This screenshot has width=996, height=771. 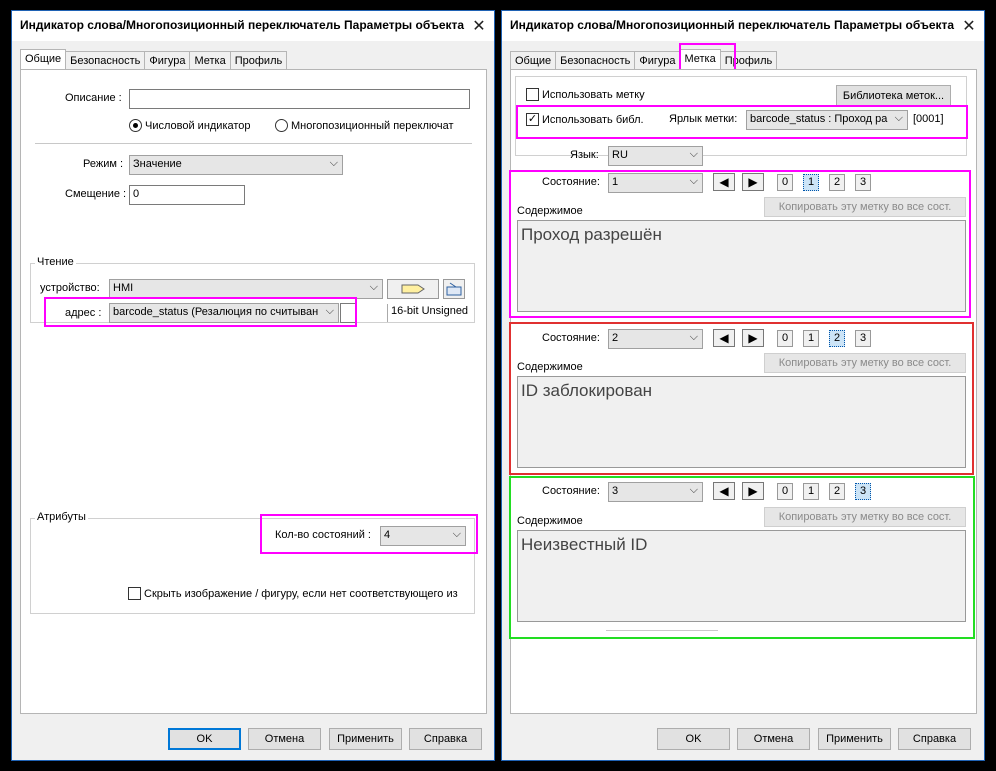 What do you see at coordinates (157, 164) in the screenshot?
I see `mode-value: Значение` at bounding box center [157, 164].